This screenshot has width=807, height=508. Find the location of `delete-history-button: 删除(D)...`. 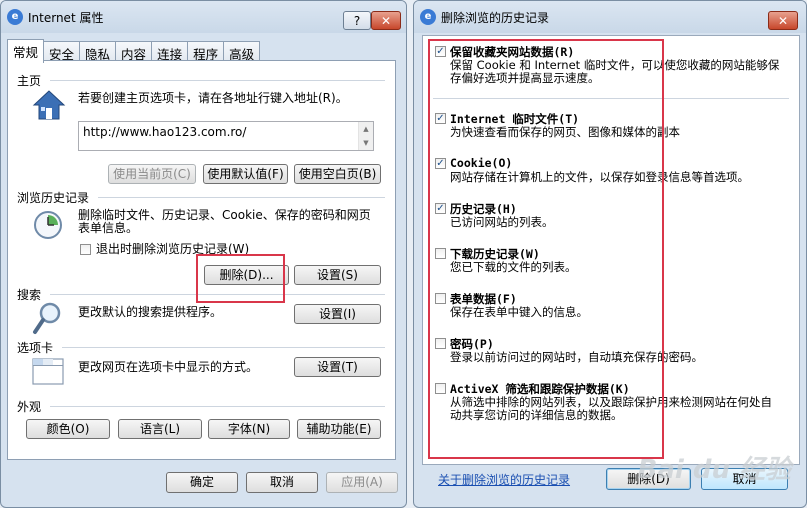

delete-history-button: 删除(D)... is located at coordinates (246, 275).